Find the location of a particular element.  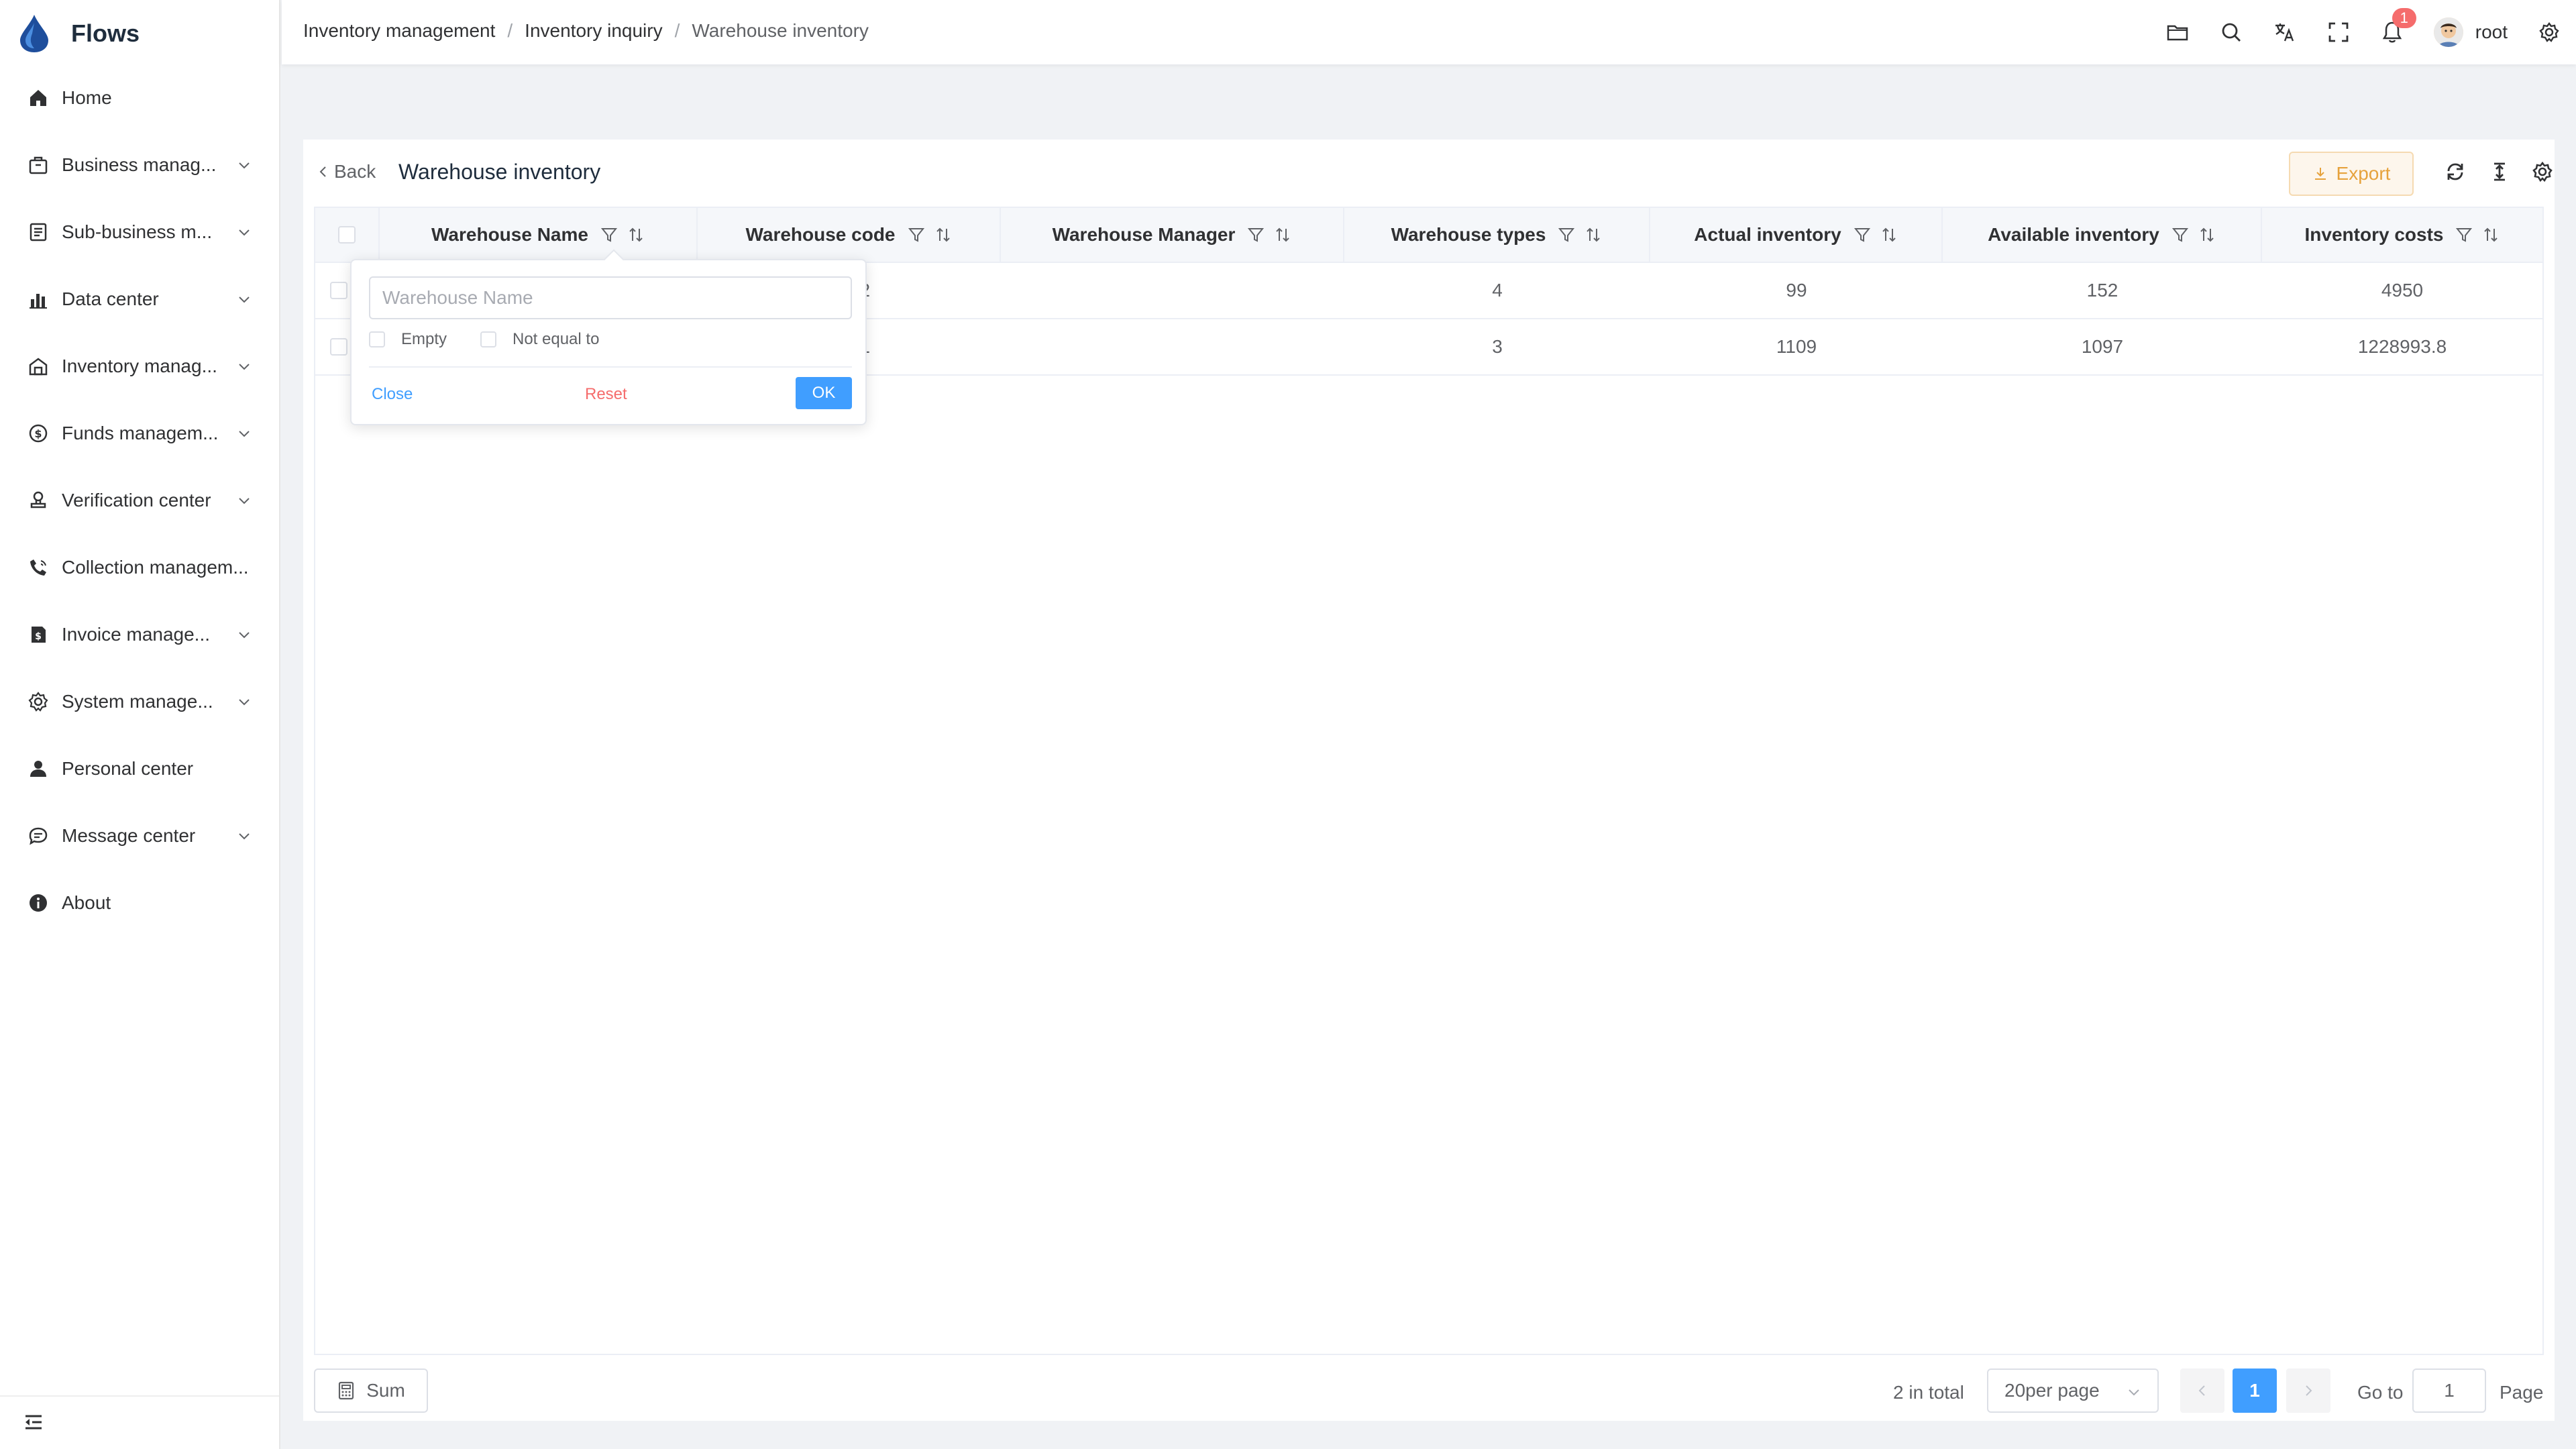

refresh-icon is located at coordinates (2455, 171).